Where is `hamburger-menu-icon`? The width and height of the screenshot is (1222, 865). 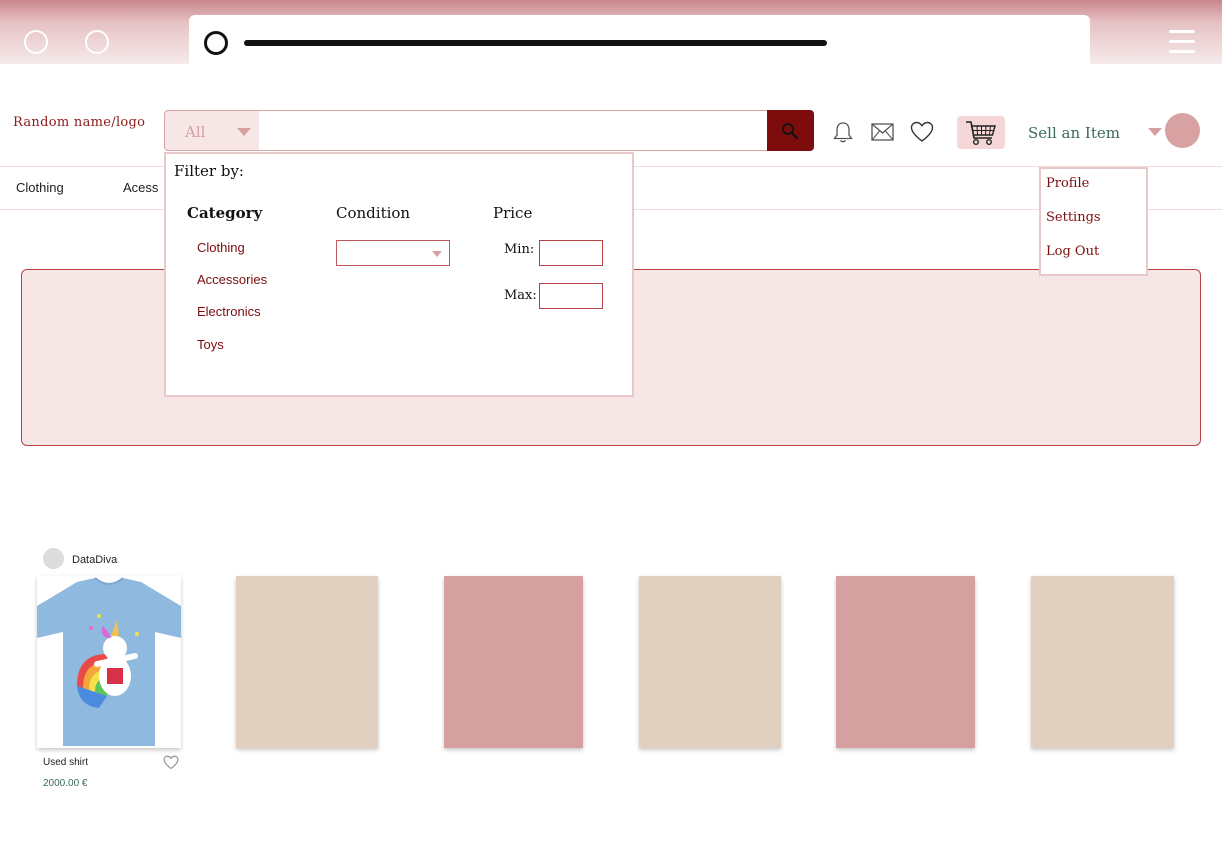
hamburger-menu-icon is located at coordinates (1182, 42).